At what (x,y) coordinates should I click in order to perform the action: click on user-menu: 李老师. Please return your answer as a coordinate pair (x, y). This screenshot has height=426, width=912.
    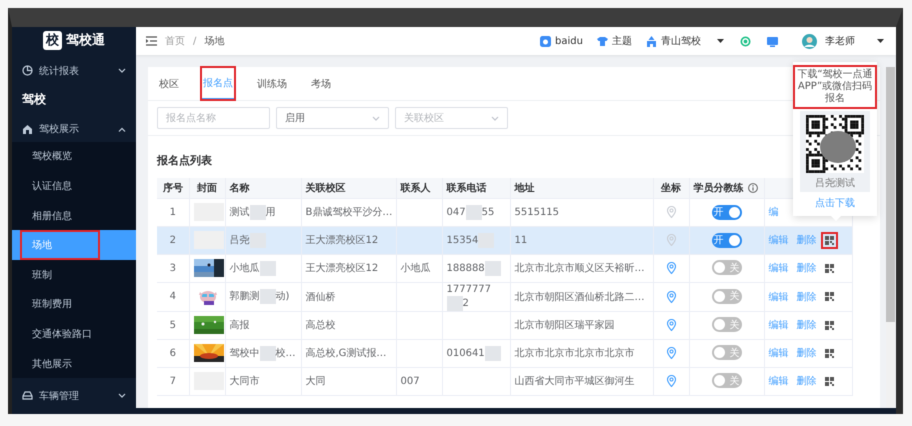
    Looking at the image, I should click on (838, 41).